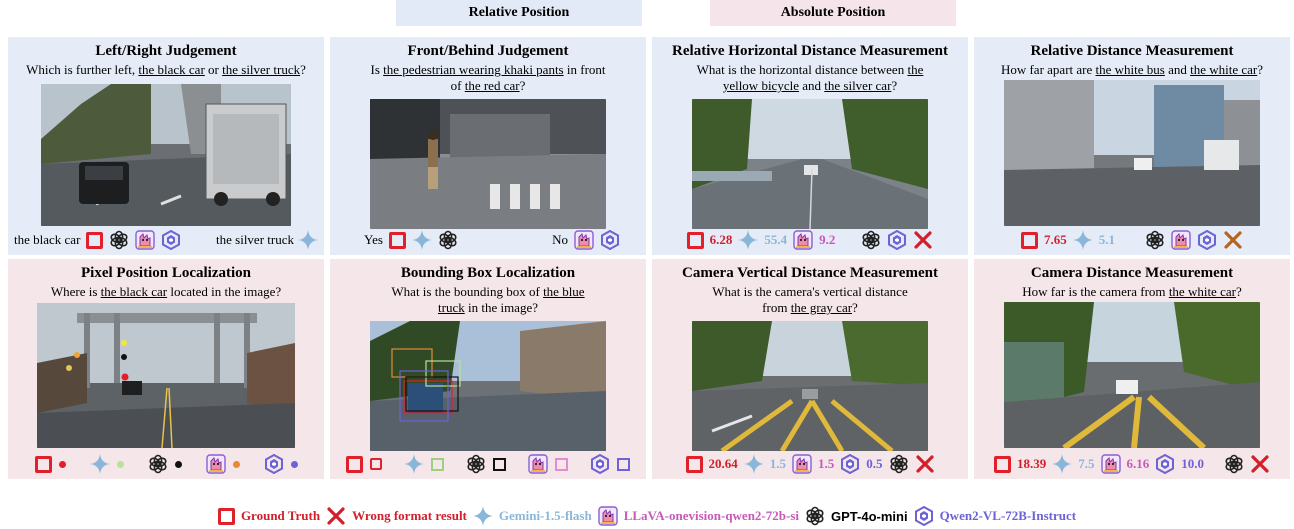 The width and height of the screenshot is (1294, 529). Describe the element at coordinates (255, 239) in the screenshot. I see `answer-silver-truck: the silver truck` at that location.